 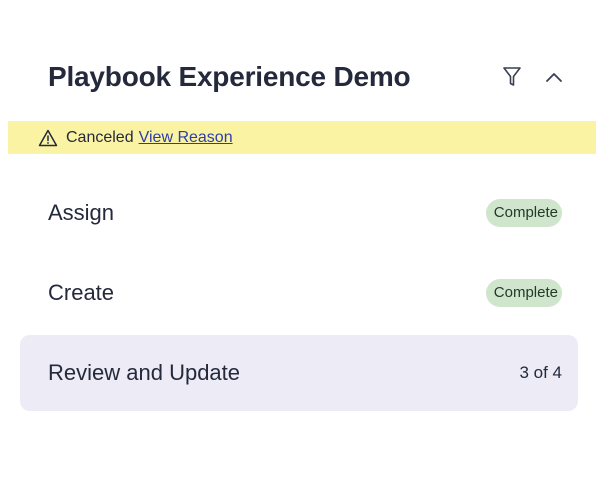 I want to click on panel-title: Playbook Experience Demo, so click(x=229, y=76).